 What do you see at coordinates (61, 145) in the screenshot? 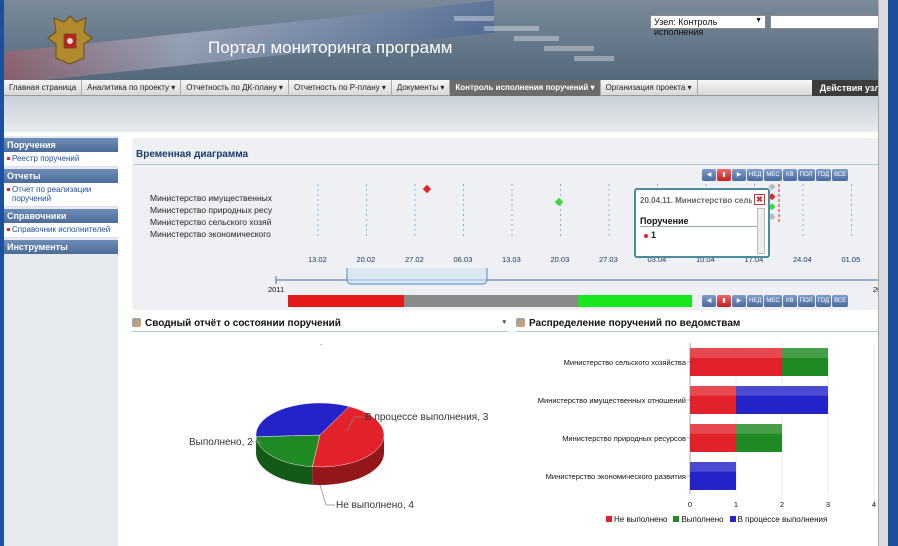
I see `sidebar-section-title: Поручения` at bounding box center [61, 145].